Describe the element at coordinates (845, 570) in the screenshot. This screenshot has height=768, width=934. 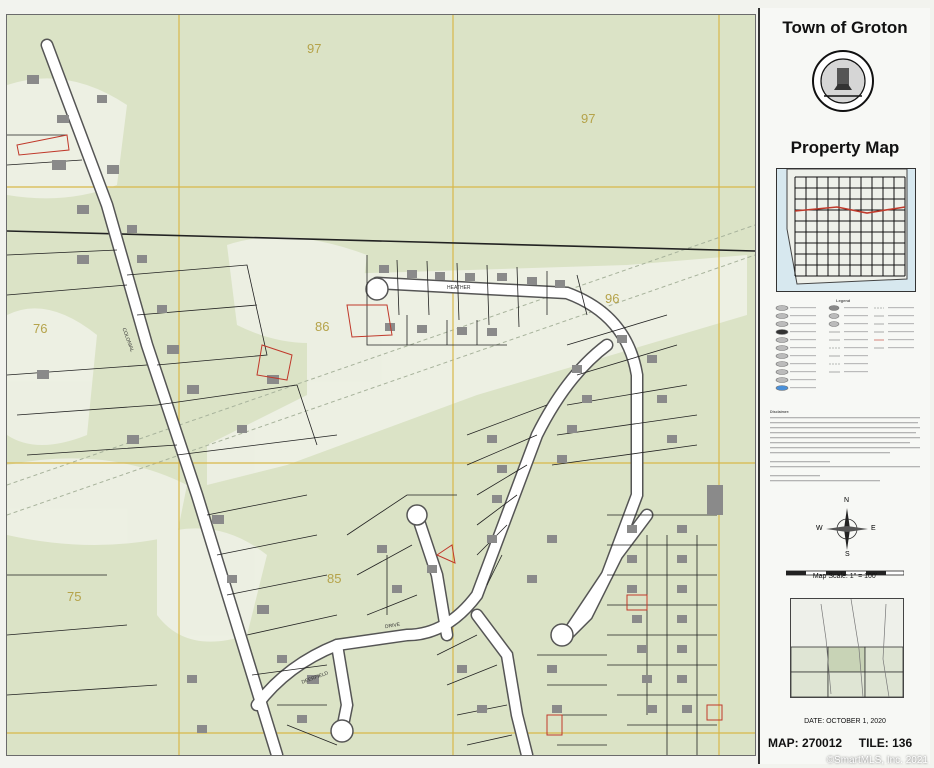
I see `scale-bar` at that location.